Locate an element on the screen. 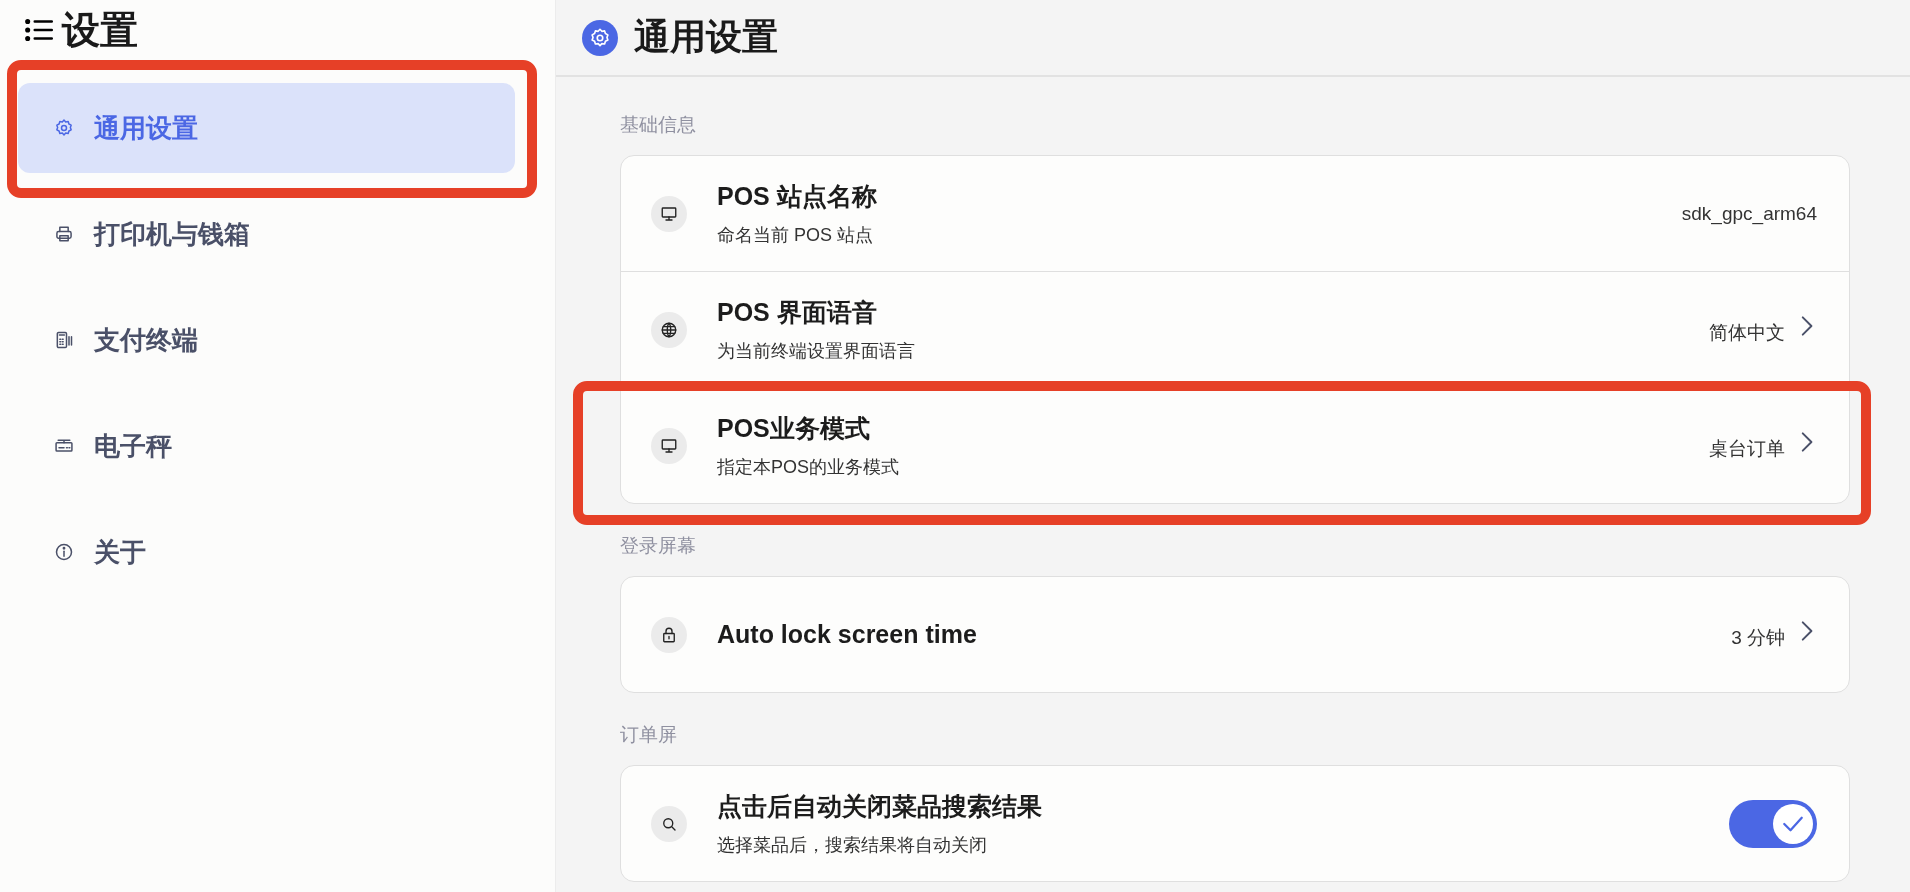 The width and height of the screenshot is (1910, 892). page-title: 通用设置 is located at coordinates (706, 37).